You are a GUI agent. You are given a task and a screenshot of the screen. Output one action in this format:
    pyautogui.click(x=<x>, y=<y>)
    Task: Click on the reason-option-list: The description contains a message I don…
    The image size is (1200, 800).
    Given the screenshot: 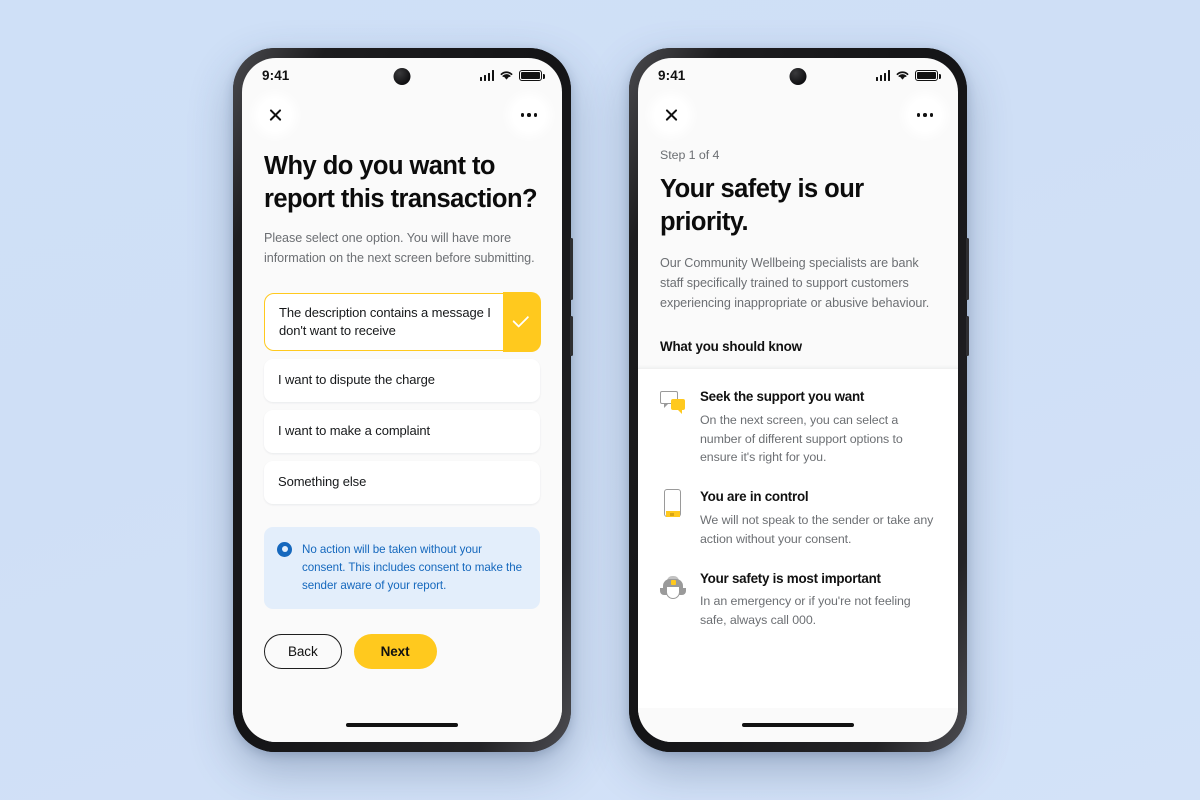 What is the action you would take?
    pyautogui.click(x=402, y=398)
    